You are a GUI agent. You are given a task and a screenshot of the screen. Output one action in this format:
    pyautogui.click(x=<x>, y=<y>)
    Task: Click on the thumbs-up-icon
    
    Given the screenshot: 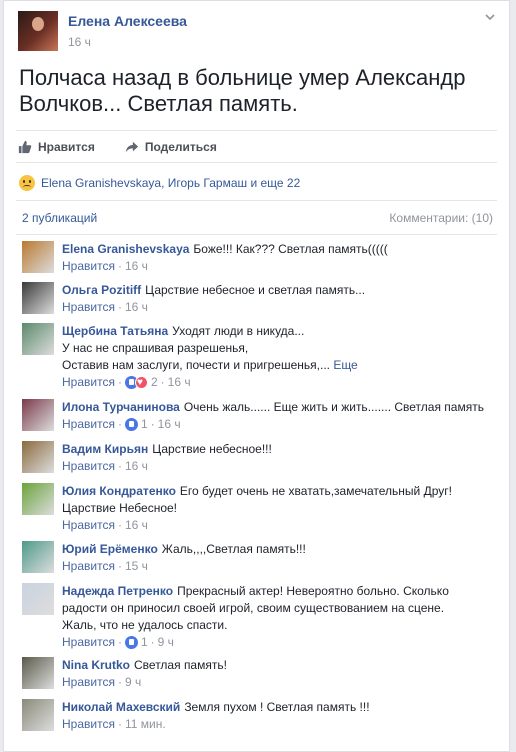 What is the action you would take?
    pyautogui.click(x=25, y=147)
    